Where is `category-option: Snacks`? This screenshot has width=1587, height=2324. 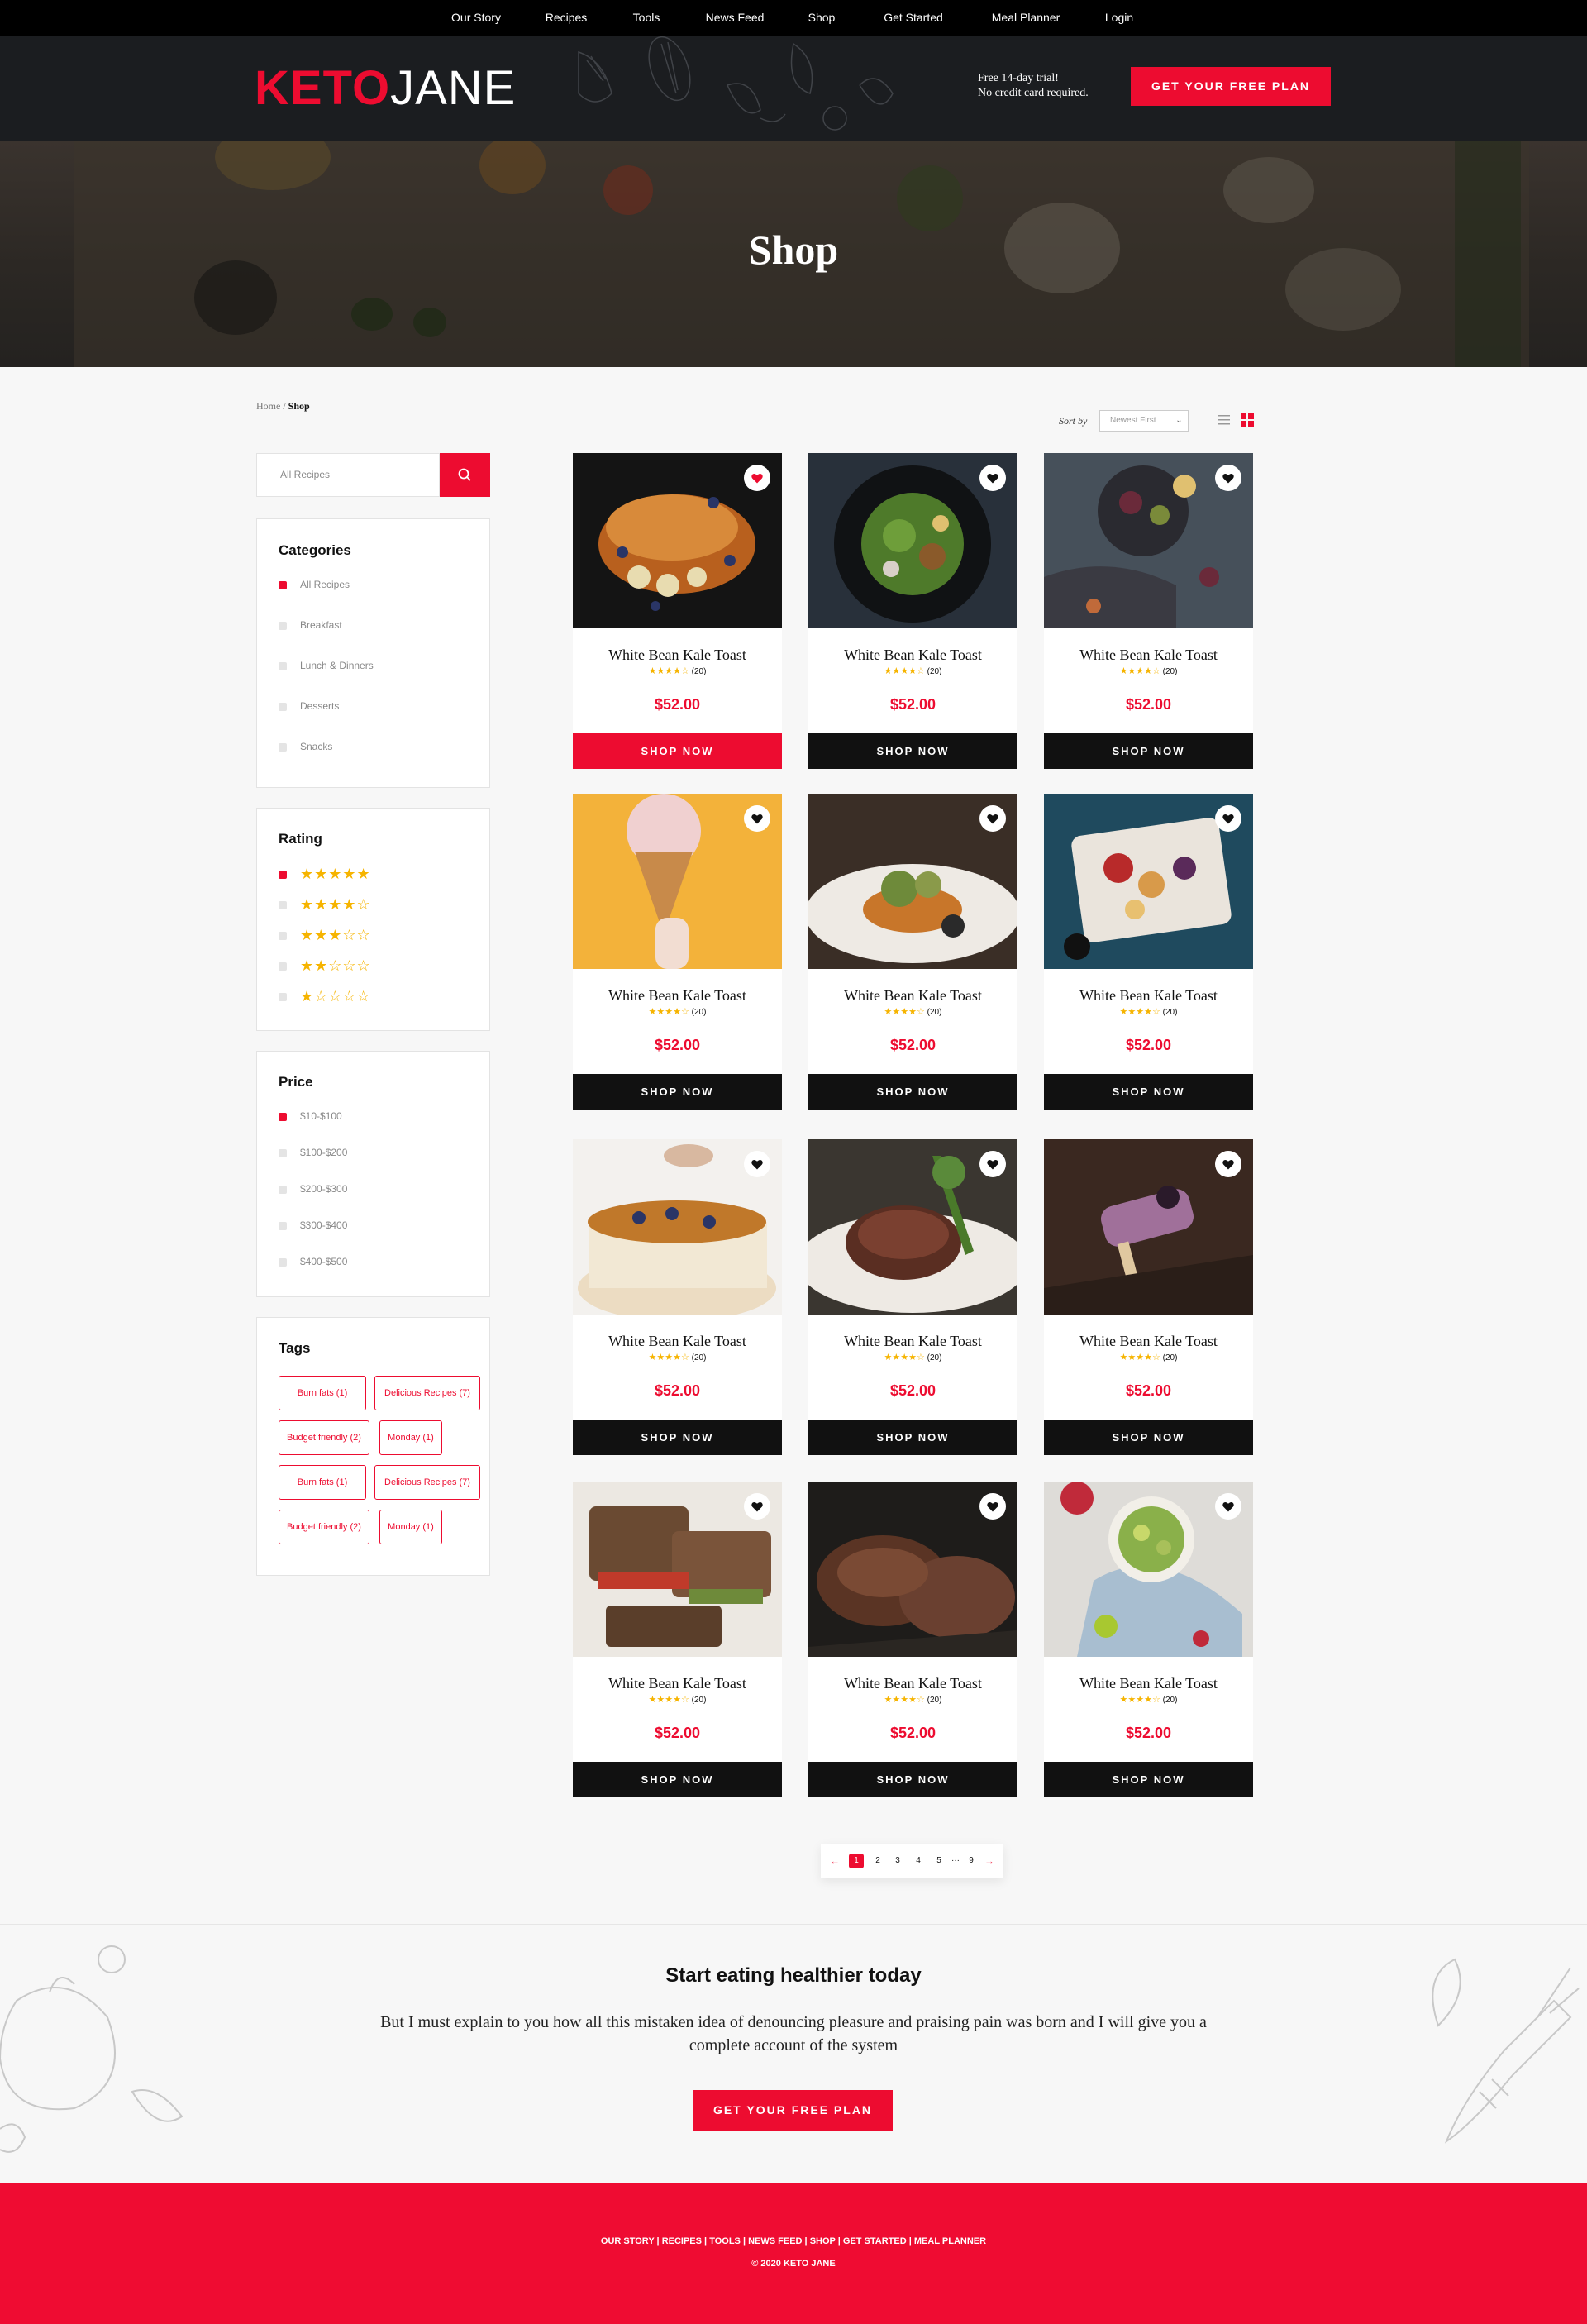 category-option: Snacks is located at coordinates (305, 747).